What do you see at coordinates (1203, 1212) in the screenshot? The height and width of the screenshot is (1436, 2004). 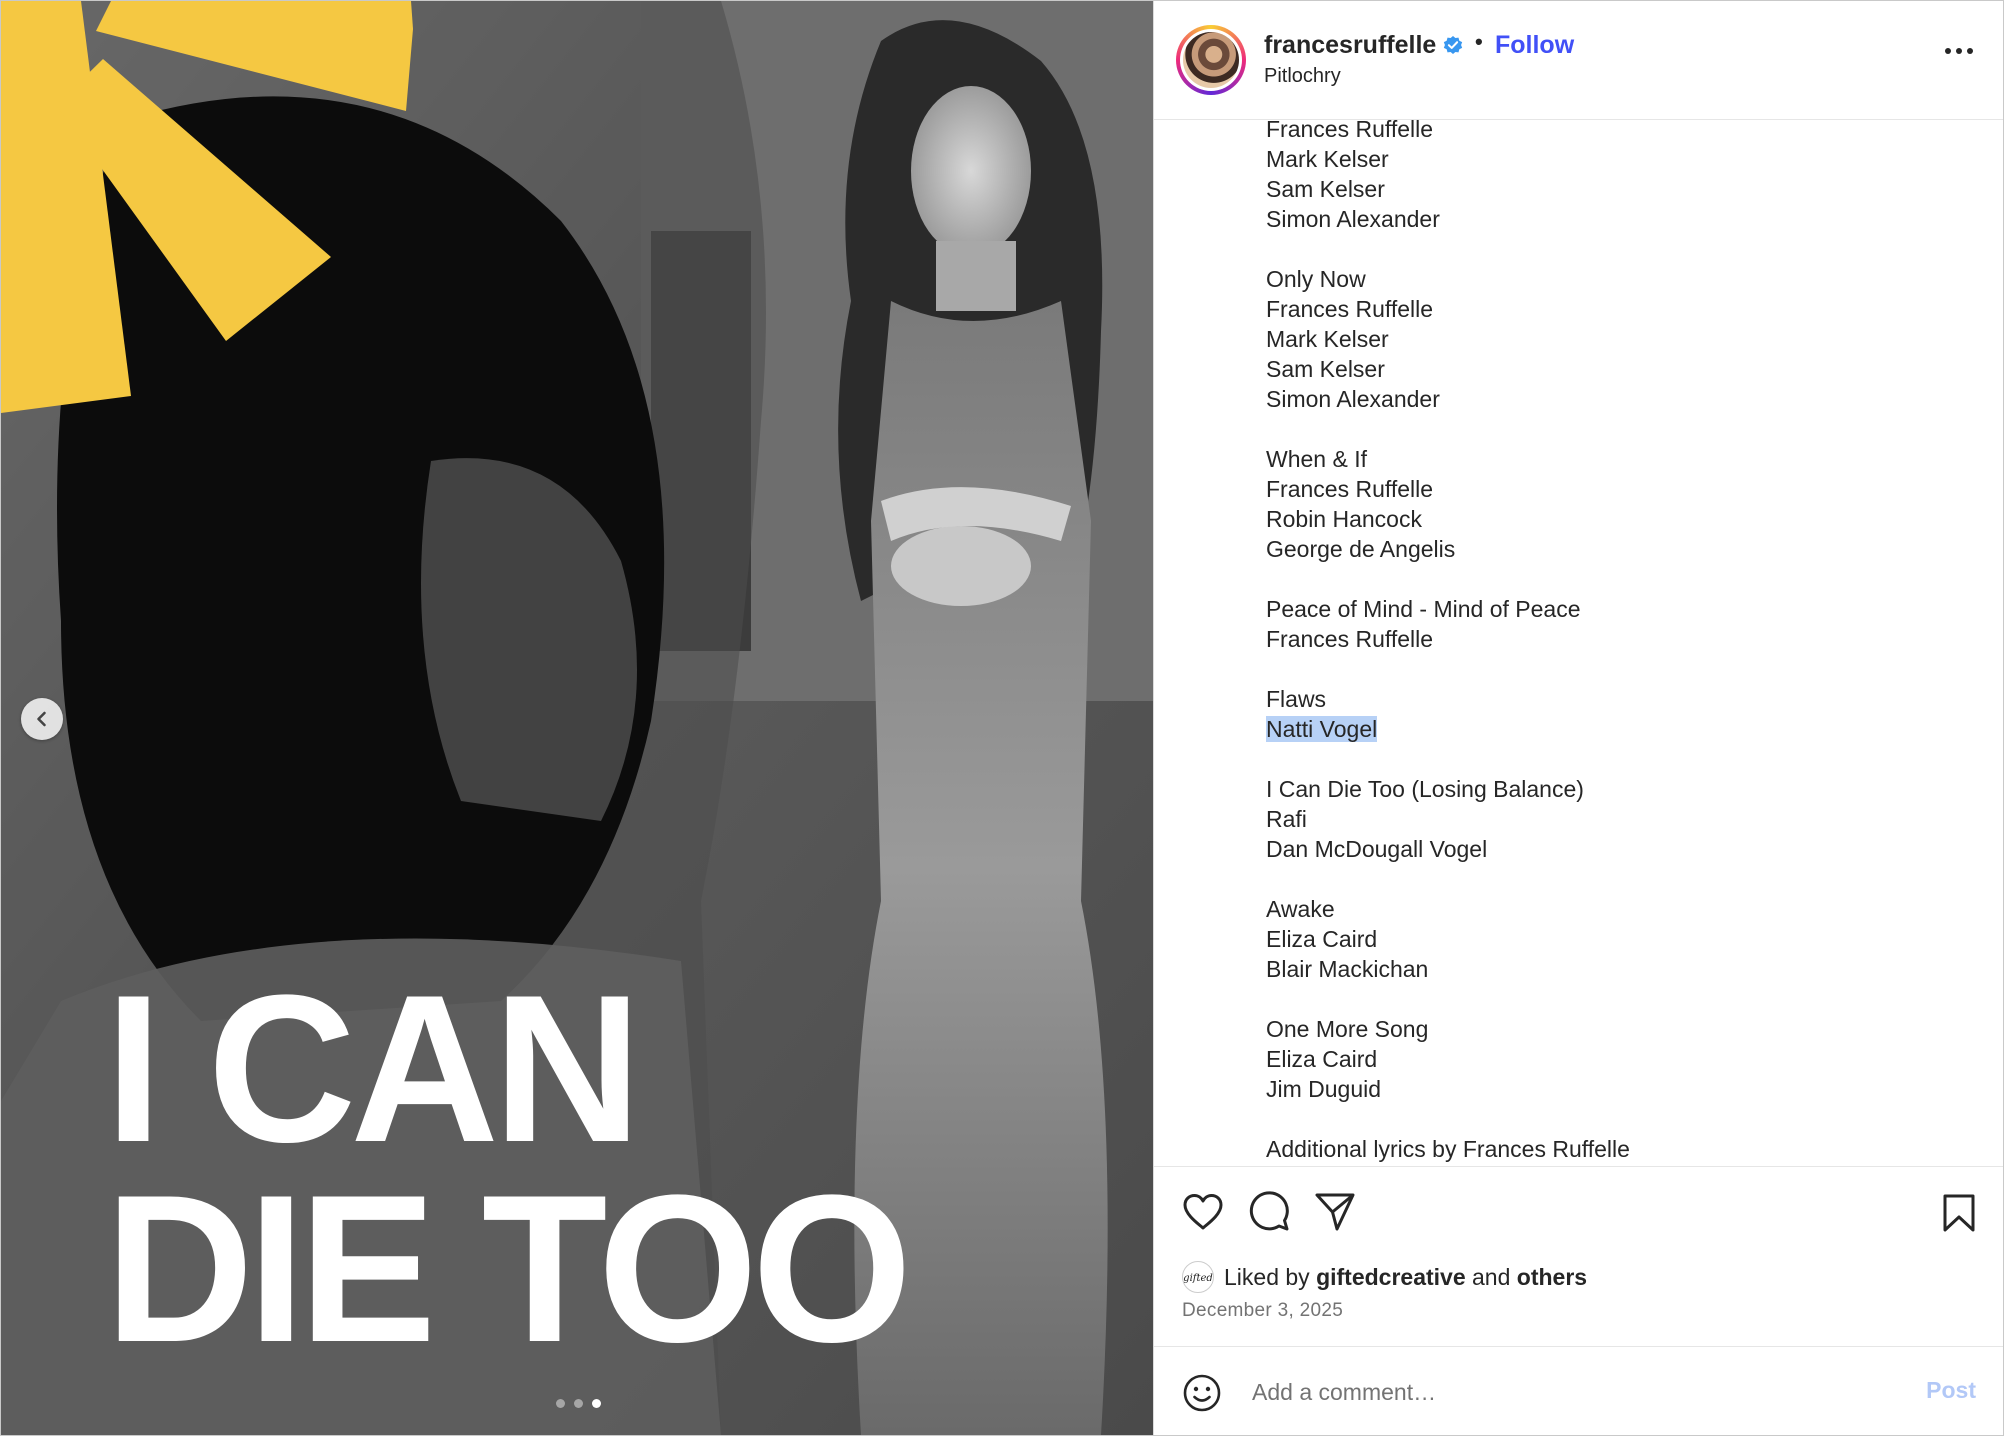 I see `heart-icon` at bounding box center [1203, 1212].